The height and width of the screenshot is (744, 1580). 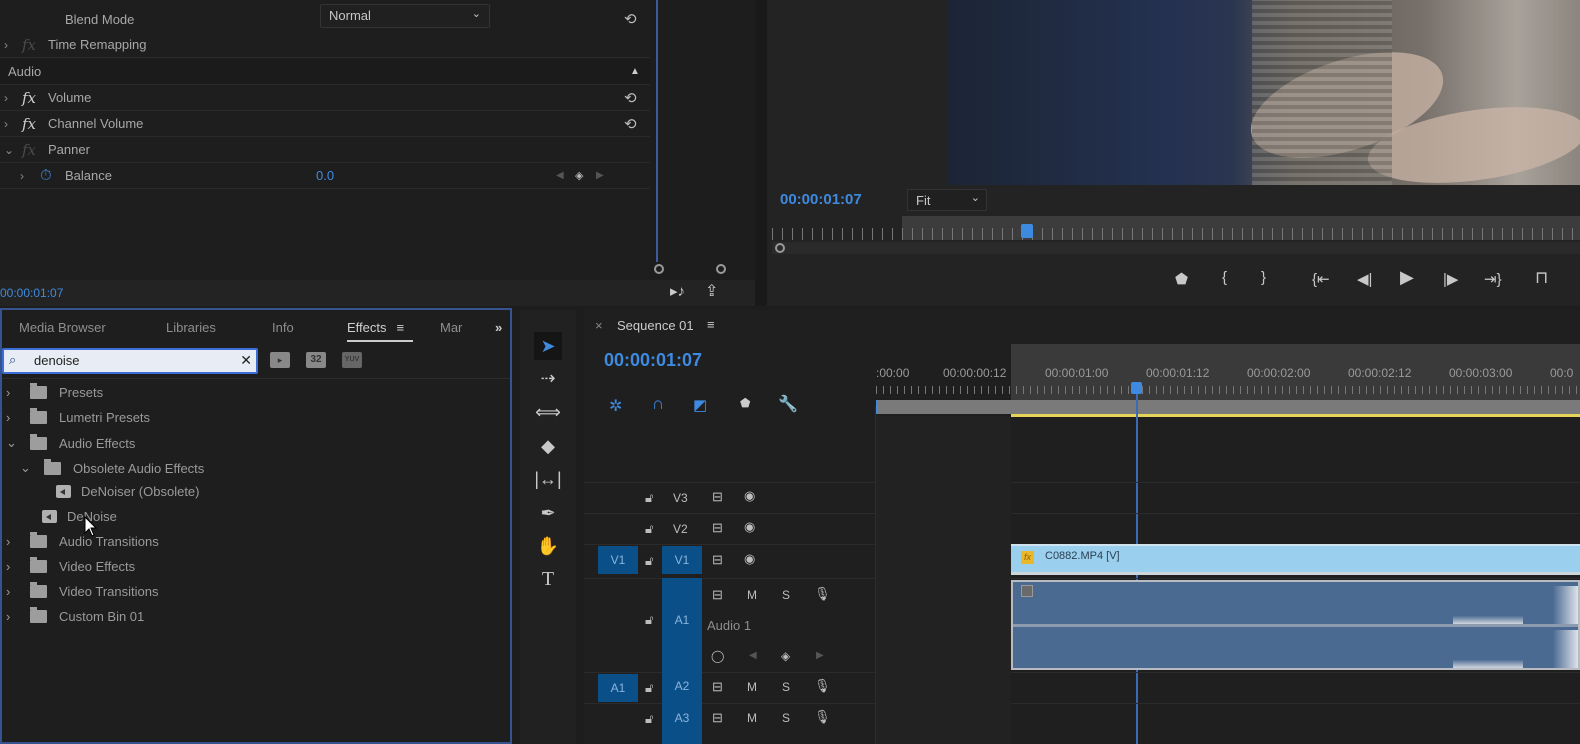 I want to click on settings-wrench-icon: 🔧, so click(x=788, y=404).